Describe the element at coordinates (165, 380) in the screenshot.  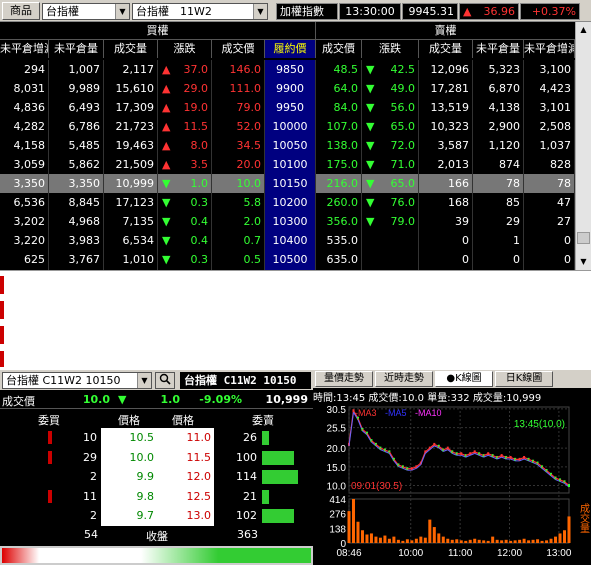
I see `search-icon` at that location.